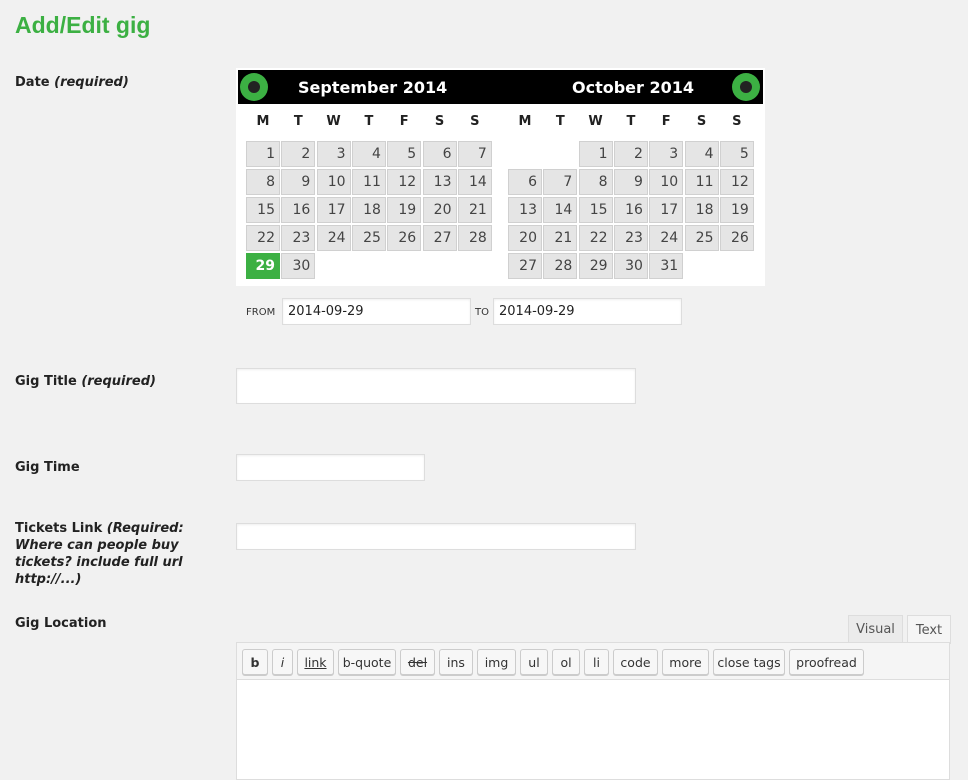 The height and width of the screenshot is (780, 968). I want to click on calendar-day: 29, so click(595, 266).